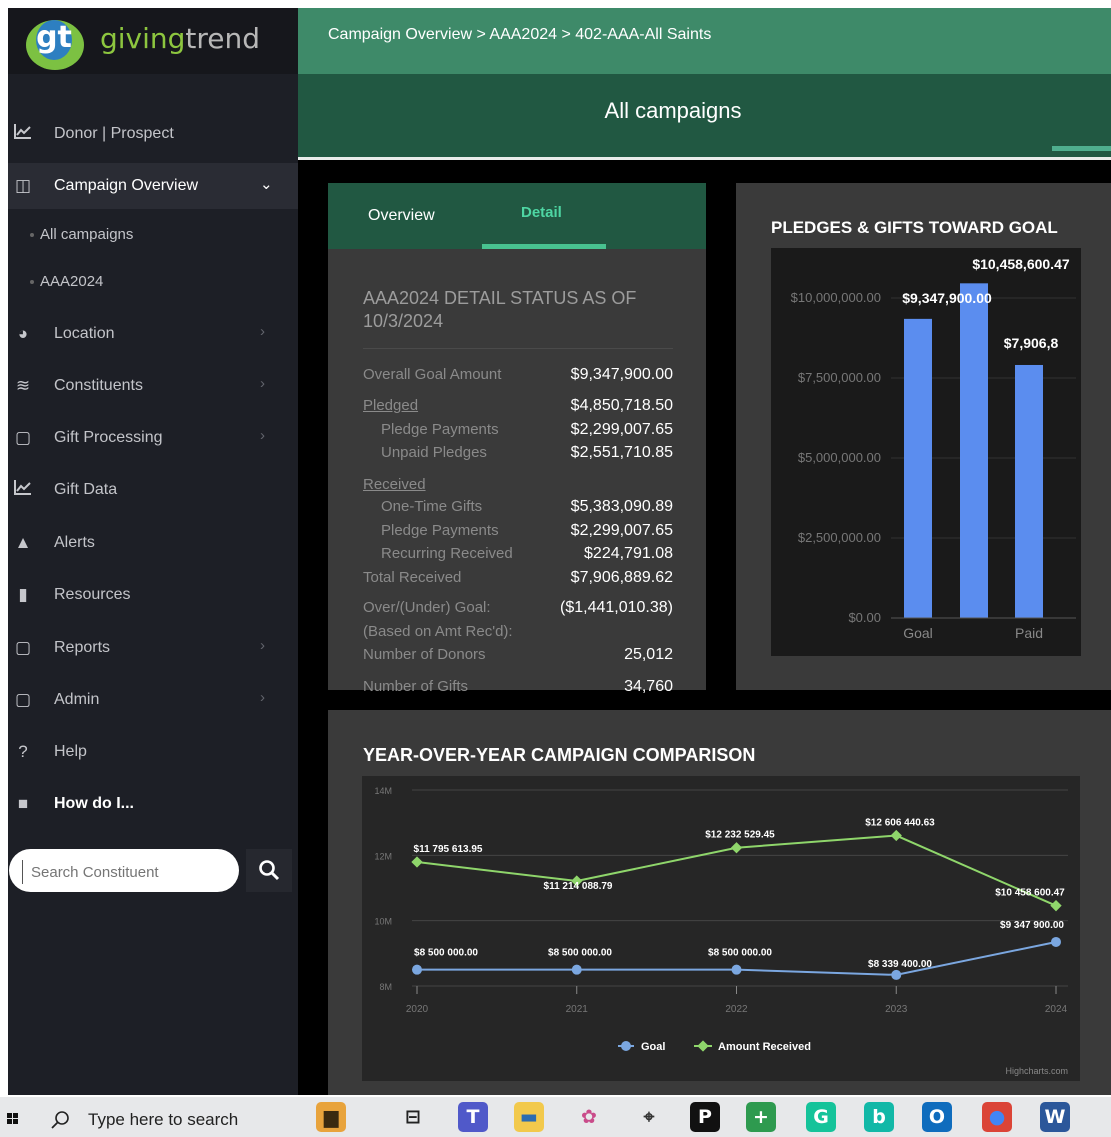 This screenshot has height=1137, width=1111. What do you see at coordinates (60, 1122) in the screenshot?
I see `taskbar-search-icon` at bounding box center [60, 1122].